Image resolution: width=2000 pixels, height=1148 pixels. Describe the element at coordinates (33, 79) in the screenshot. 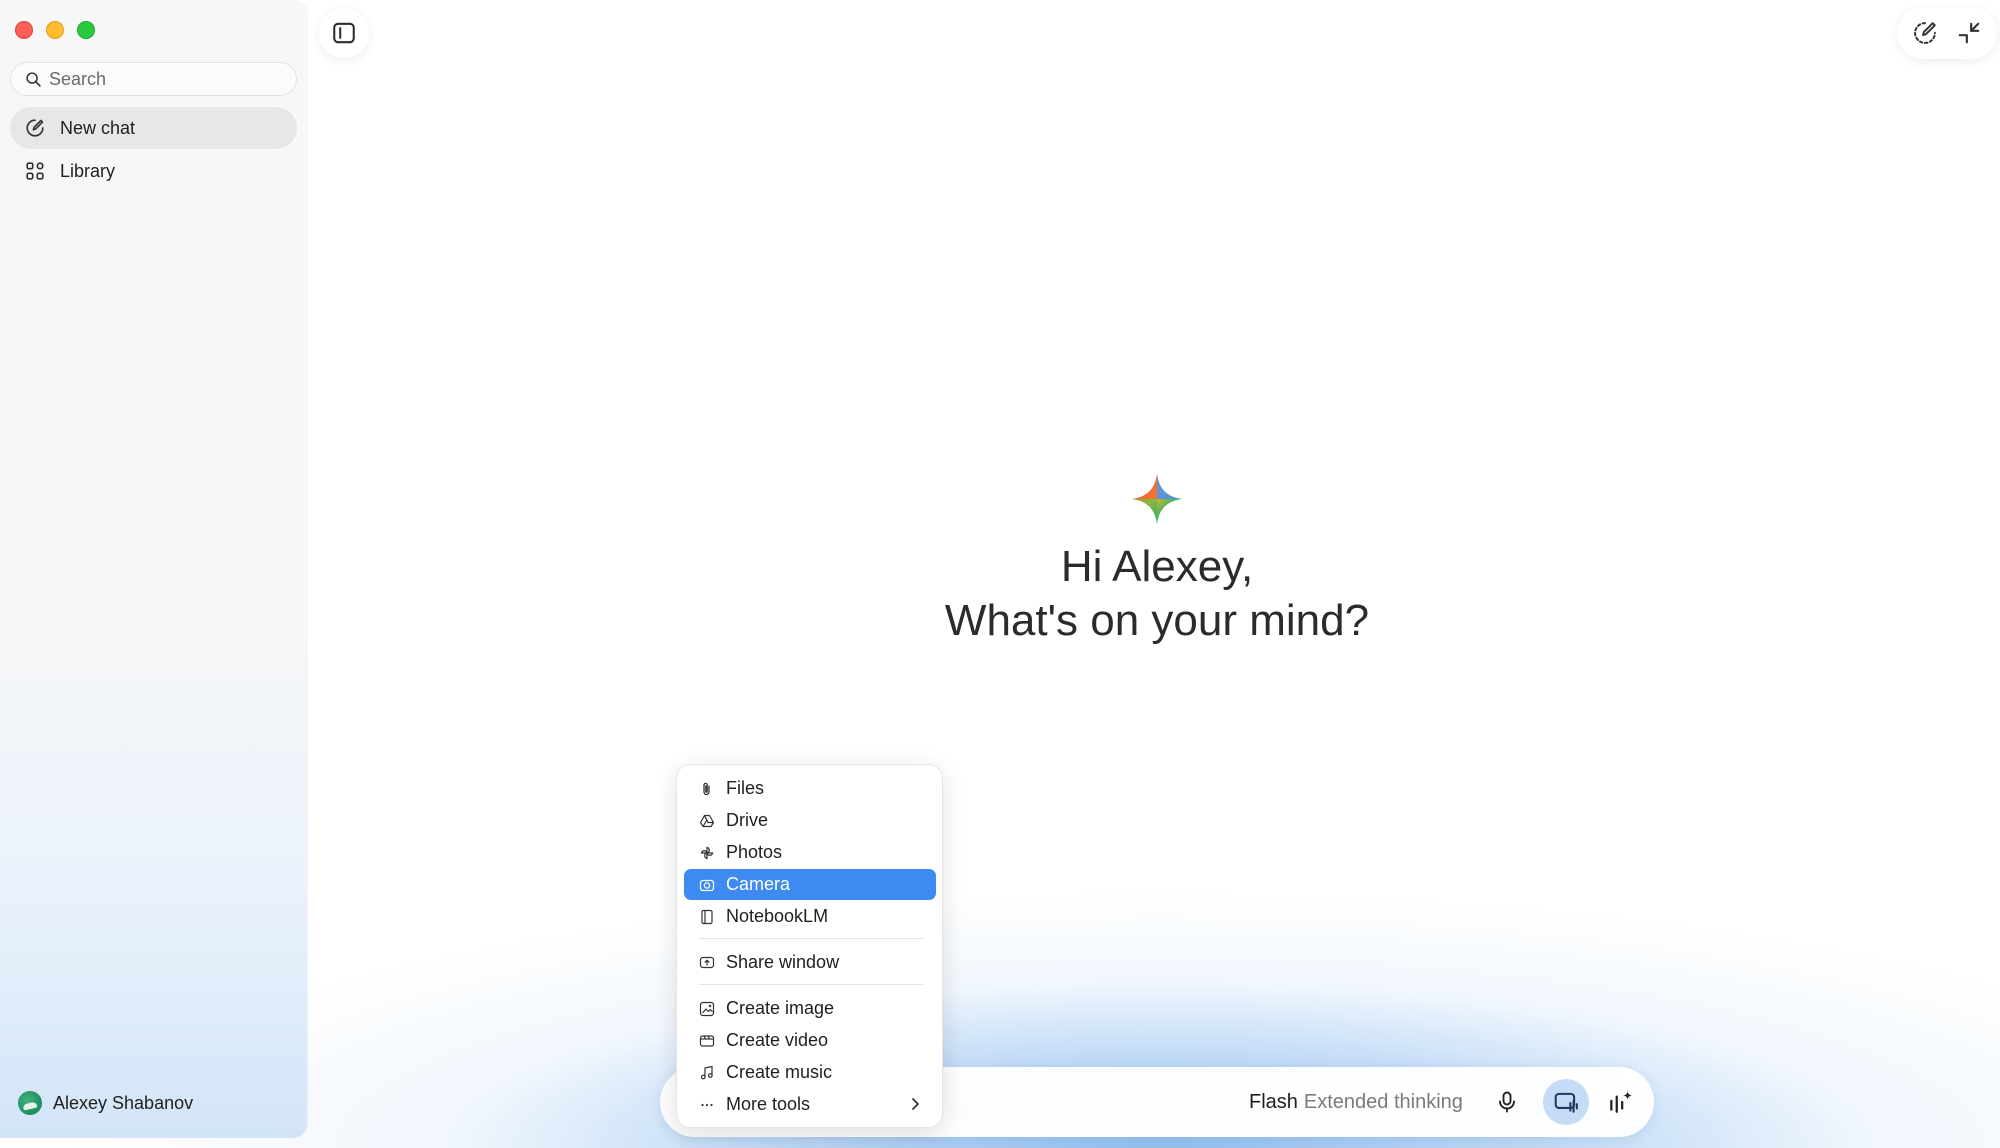

I see `search-icon` at that location.